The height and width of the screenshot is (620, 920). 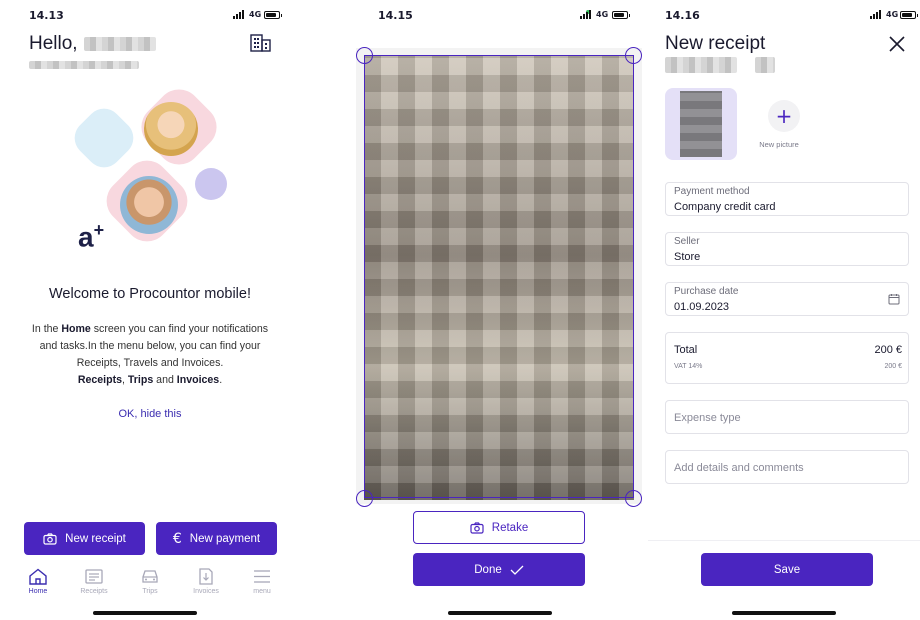 What do you see at coordinates (145, 16) in the screenshot?
I see `status-bar: 14.13 4G` at bounding box center [145, 16].